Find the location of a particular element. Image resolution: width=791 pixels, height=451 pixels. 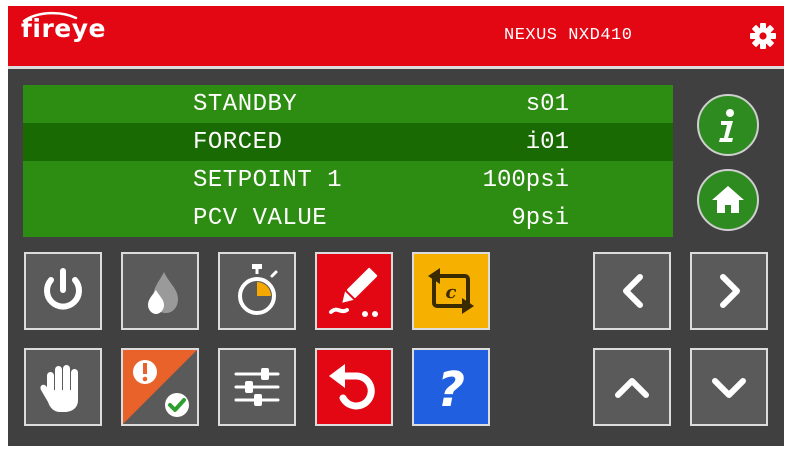

chevron-right-icon is located at coordinates (730, 291).